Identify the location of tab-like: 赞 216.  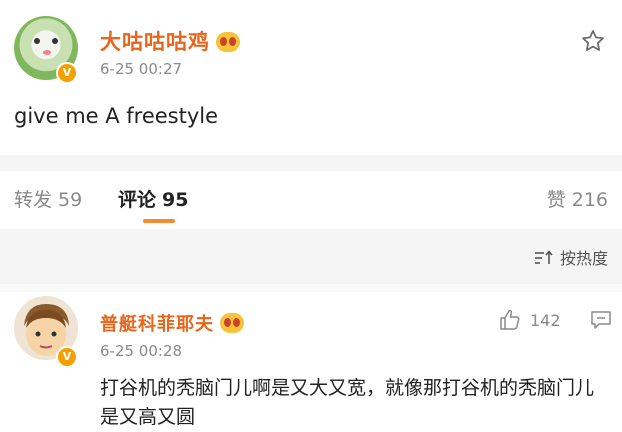
(577, 198).